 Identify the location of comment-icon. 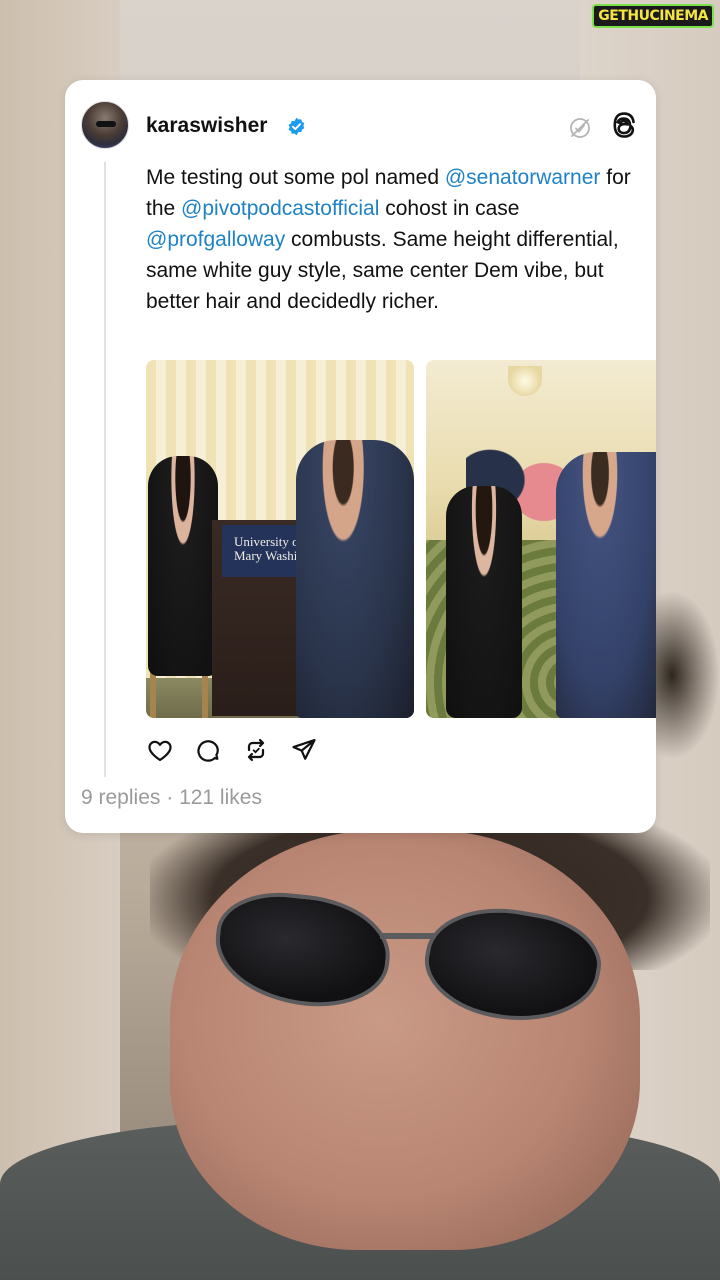
(208, 751).